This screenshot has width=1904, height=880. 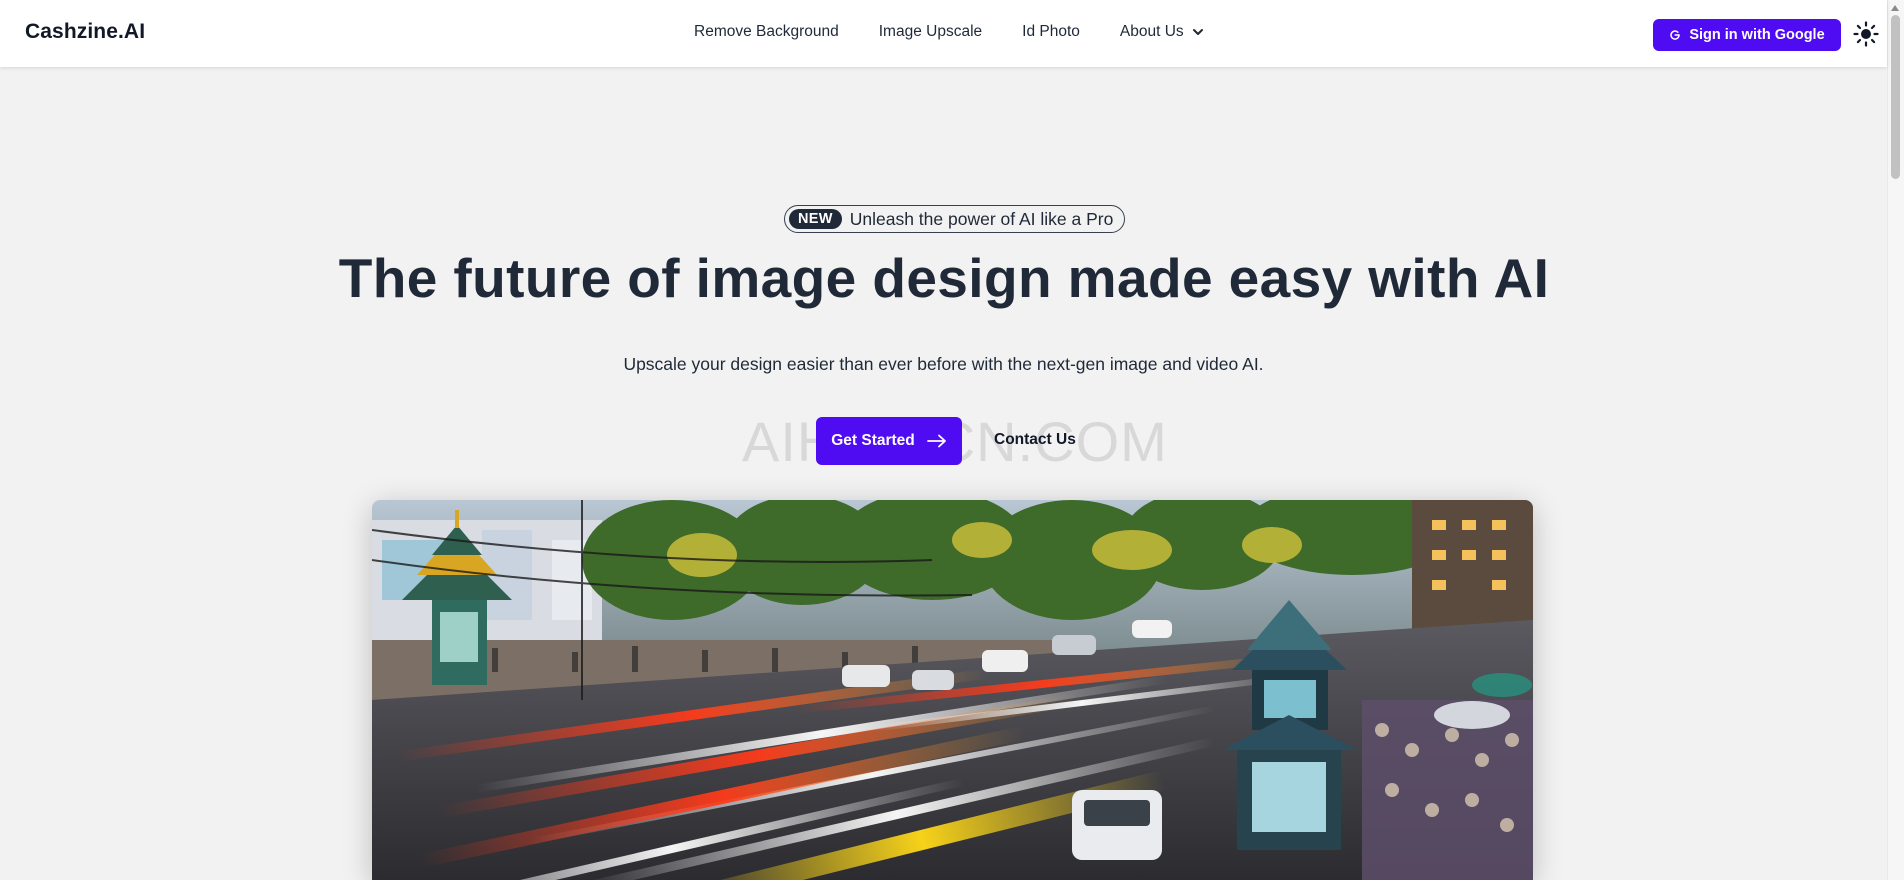 I want to click on sun-icon, so click(x=1866, y=34).